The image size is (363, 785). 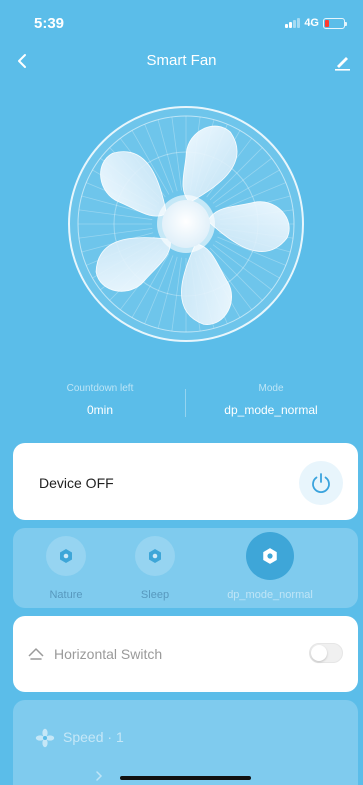 What do you see at coordinates (335, 23) in the screenshot?
I see `battery-icon` at bounding box center [335, 23].